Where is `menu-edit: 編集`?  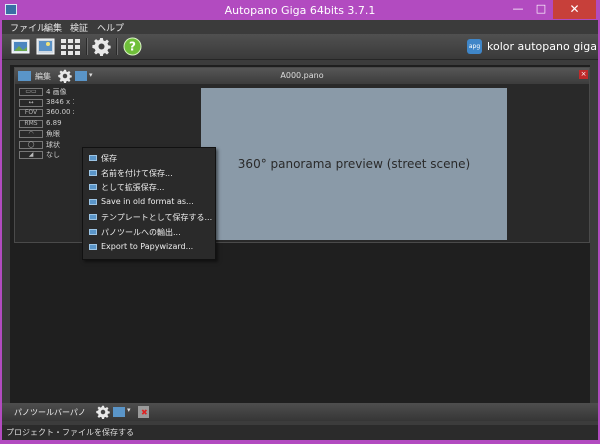 menu-edit: 編集 is located at coordinates (53, 27).